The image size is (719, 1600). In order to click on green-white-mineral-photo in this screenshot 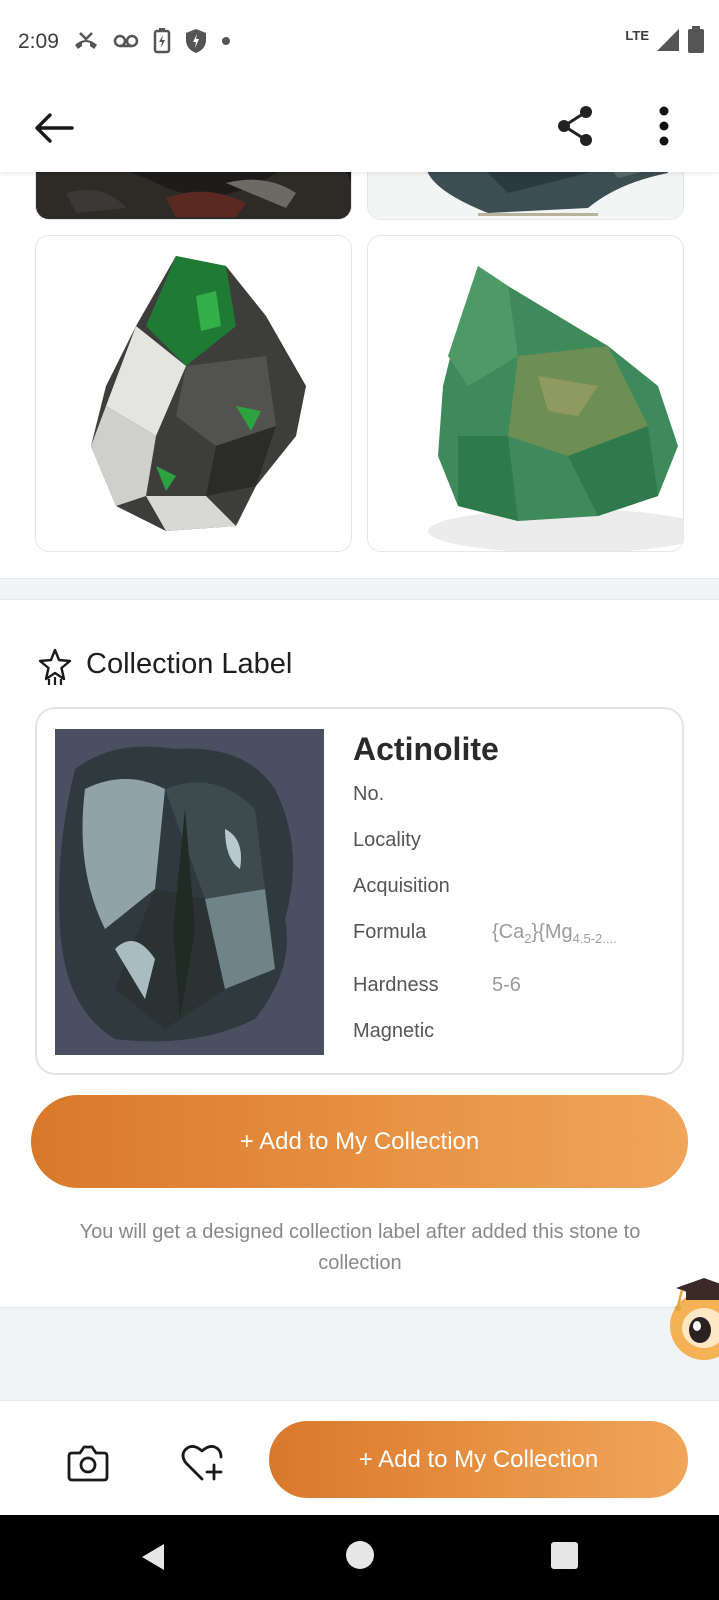, I will do `click(193, 393)`.